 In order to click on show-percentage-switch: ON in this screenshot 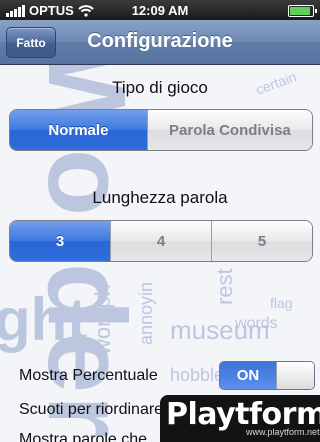, I will do `click(267, 375)`.